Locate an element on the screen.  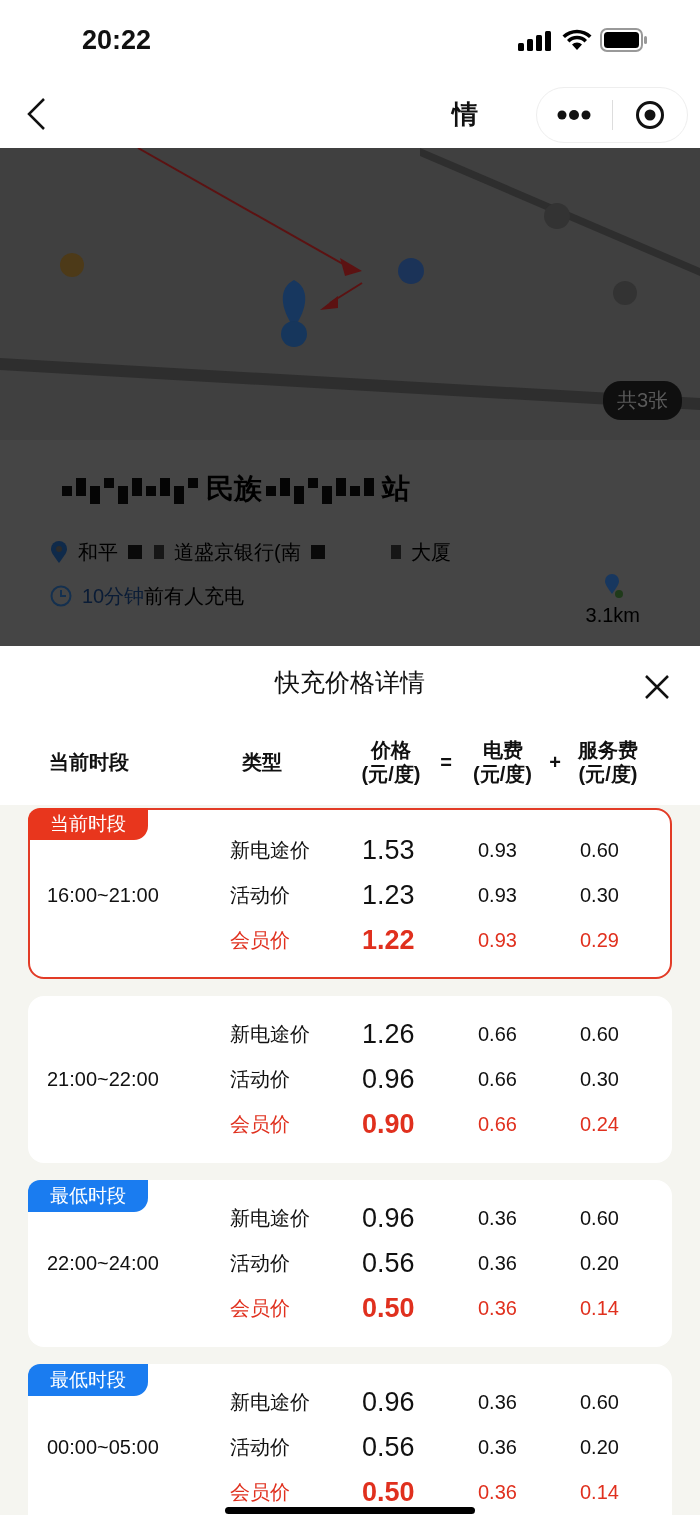
total-price: 1.53 is located at coordinates (389, 850).